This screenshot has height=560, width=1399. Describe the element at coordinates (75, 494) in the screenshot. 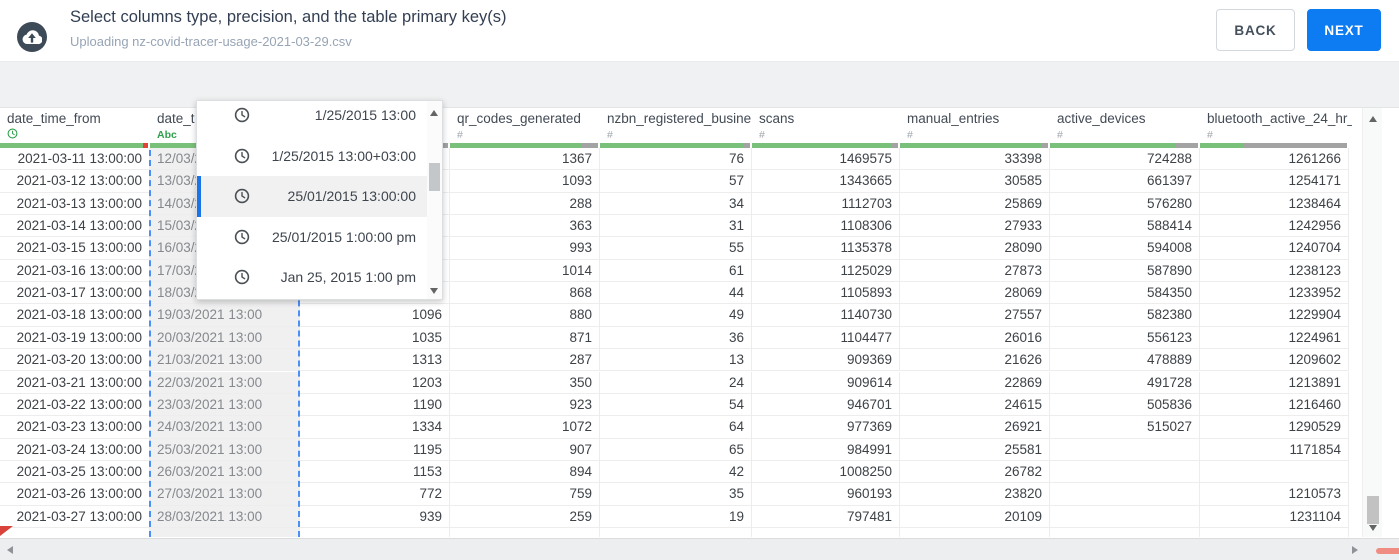

I see `table-cell: 2021-03-26 13:00:00` at that location.